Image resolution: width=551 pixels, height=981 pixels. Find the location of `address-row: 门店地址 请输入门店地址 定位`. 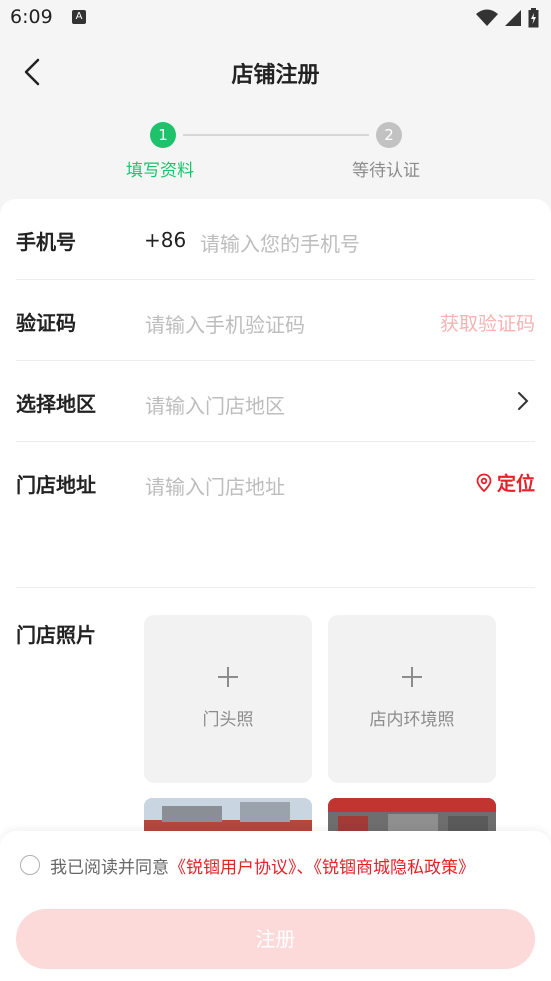

address-row: 门店地址 请输入门店地址 定位 is located at coordinates (275, 515).